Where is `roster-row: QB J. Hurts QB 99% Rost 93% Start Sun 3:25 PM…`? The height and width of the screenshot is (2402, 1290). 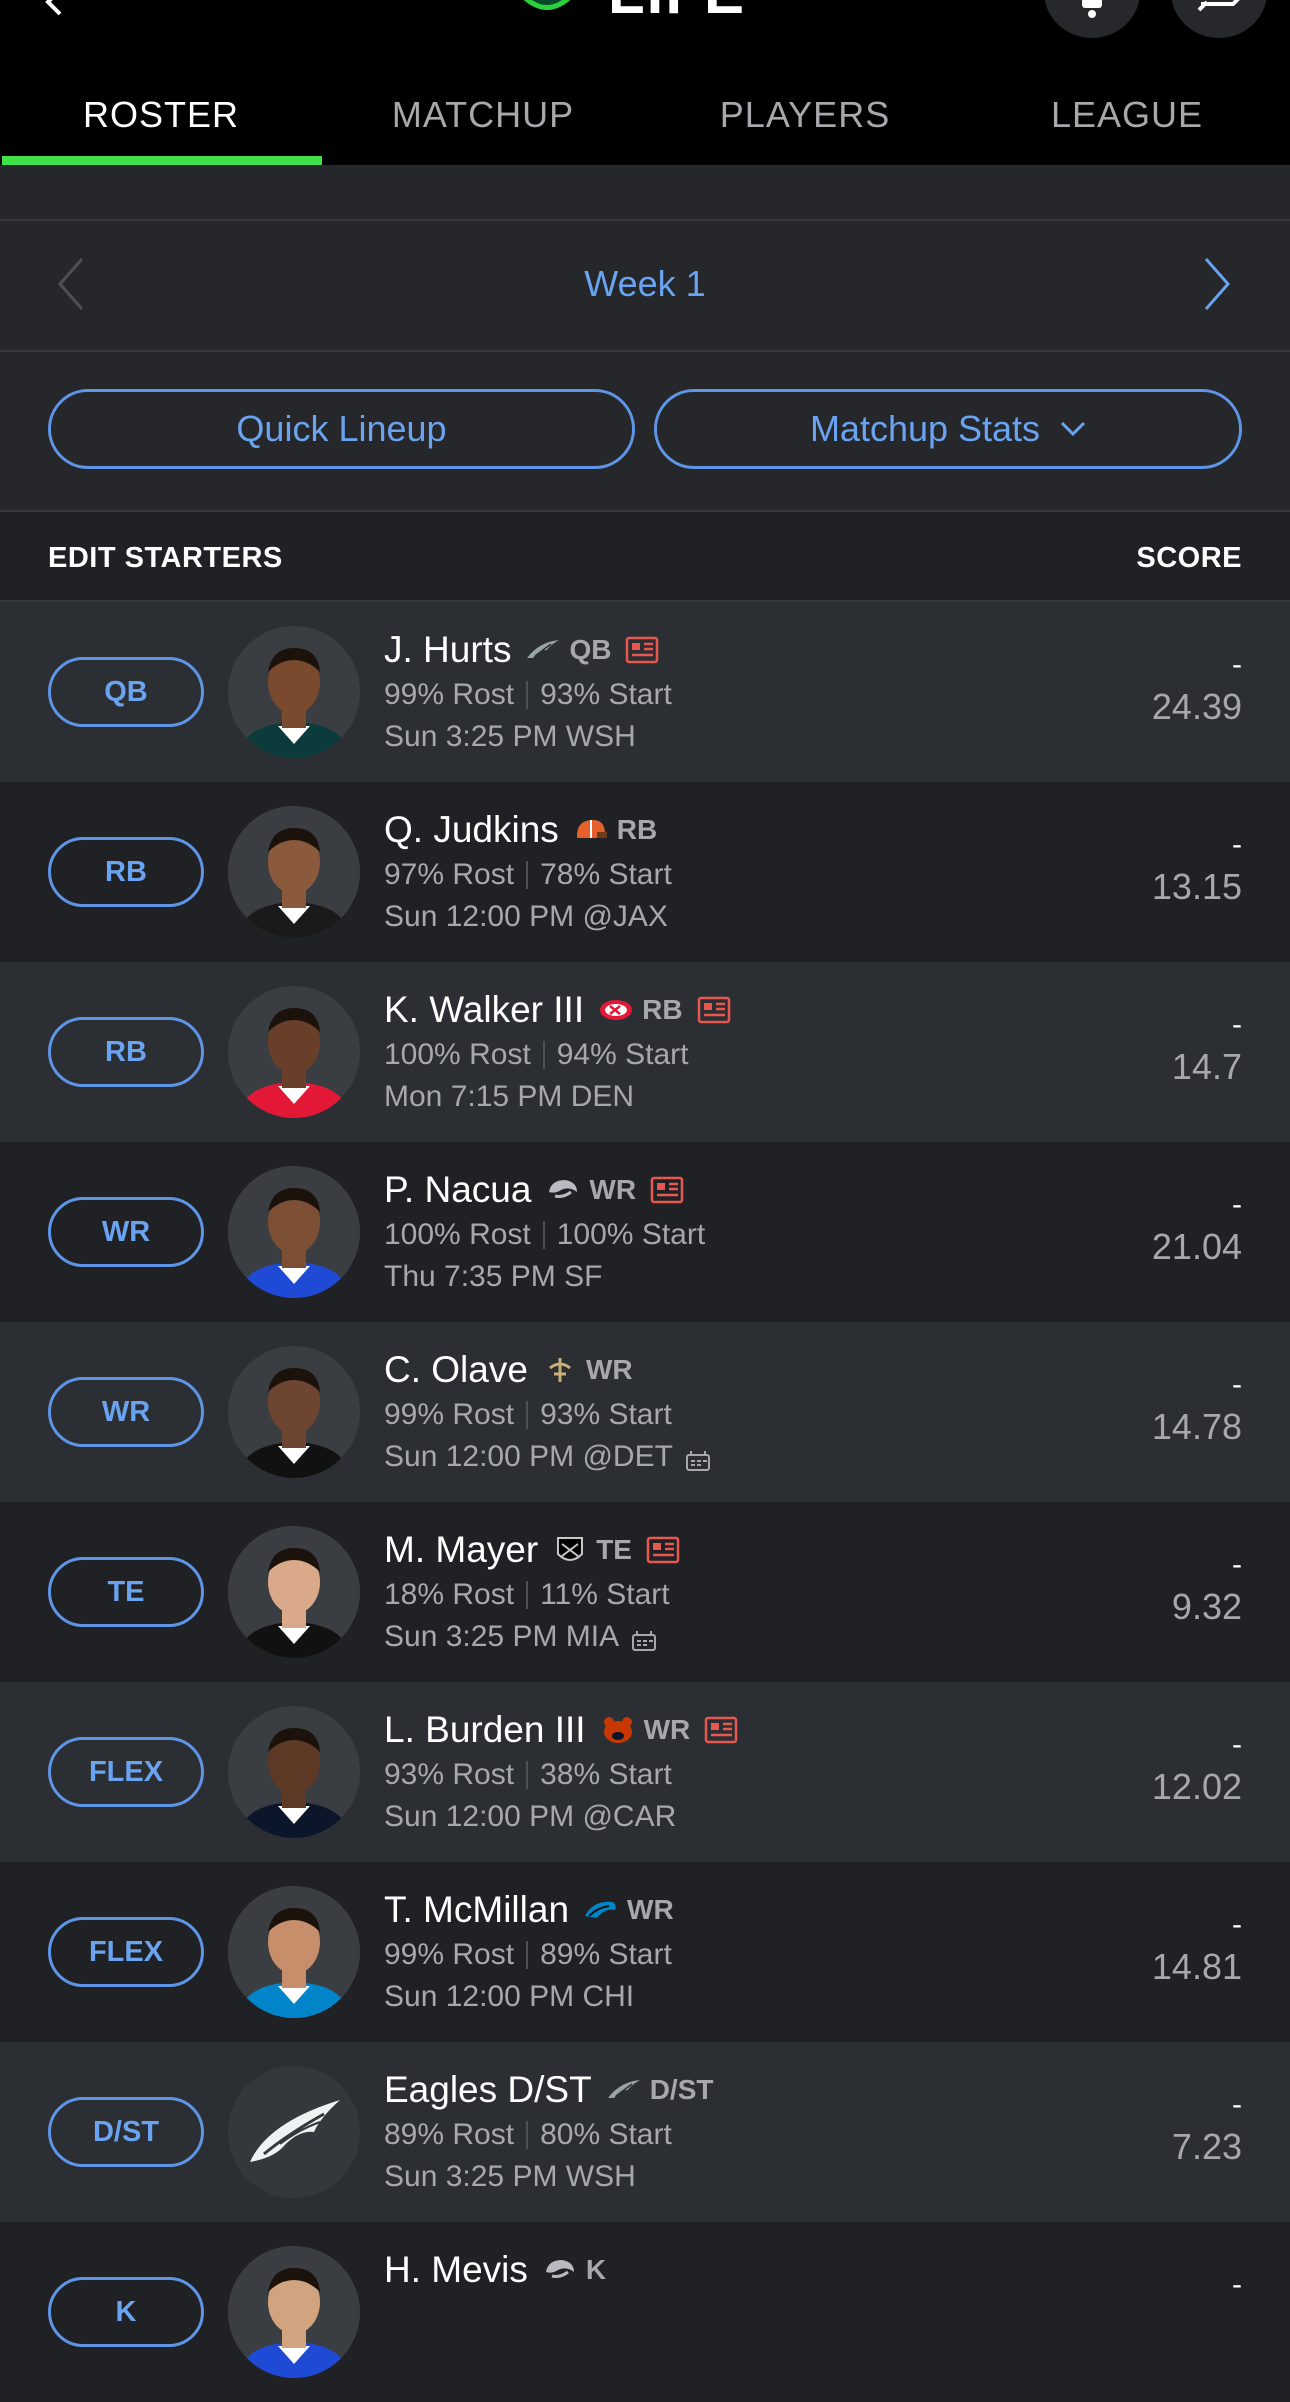 roster-row: QB J. Hurts QB 99% Rost 93% Start Sun 3:25 PM… is located at coordinates (645, 692).